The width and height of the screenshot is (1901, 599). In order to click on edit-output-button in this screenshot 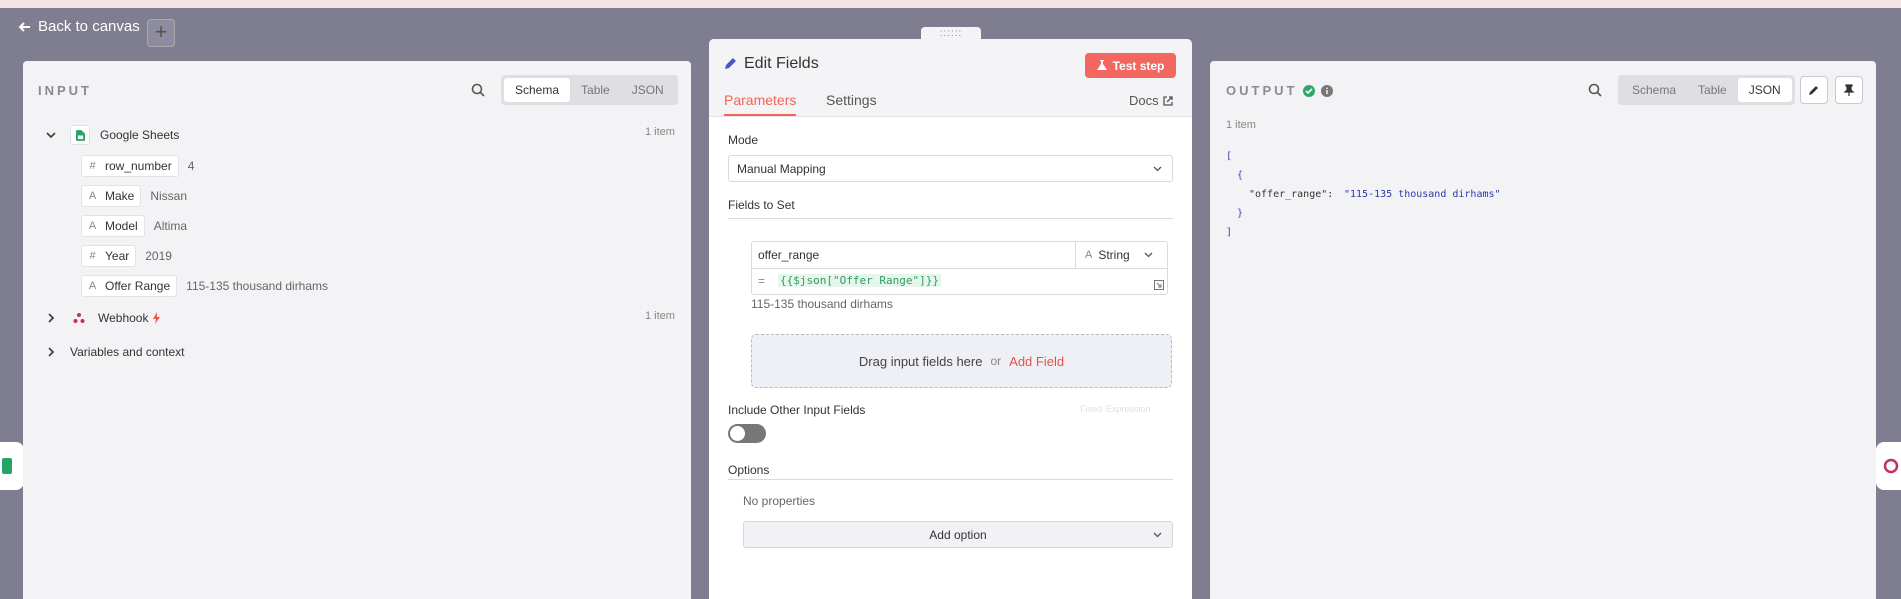, I will do `click(1814, 90)`.